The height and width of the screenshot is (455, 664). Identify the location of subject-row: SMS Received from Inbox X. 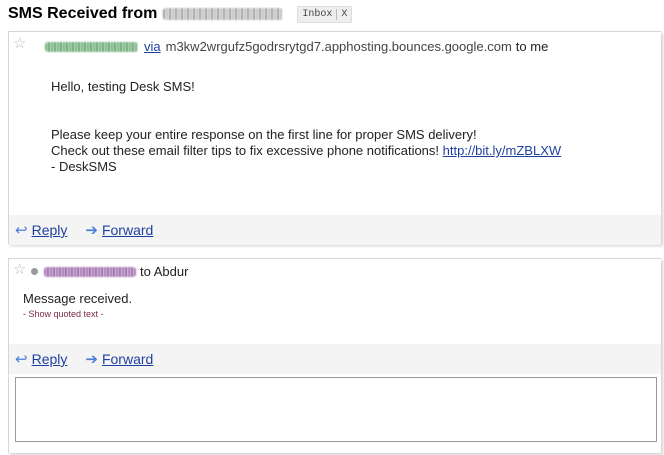
(180, 14).